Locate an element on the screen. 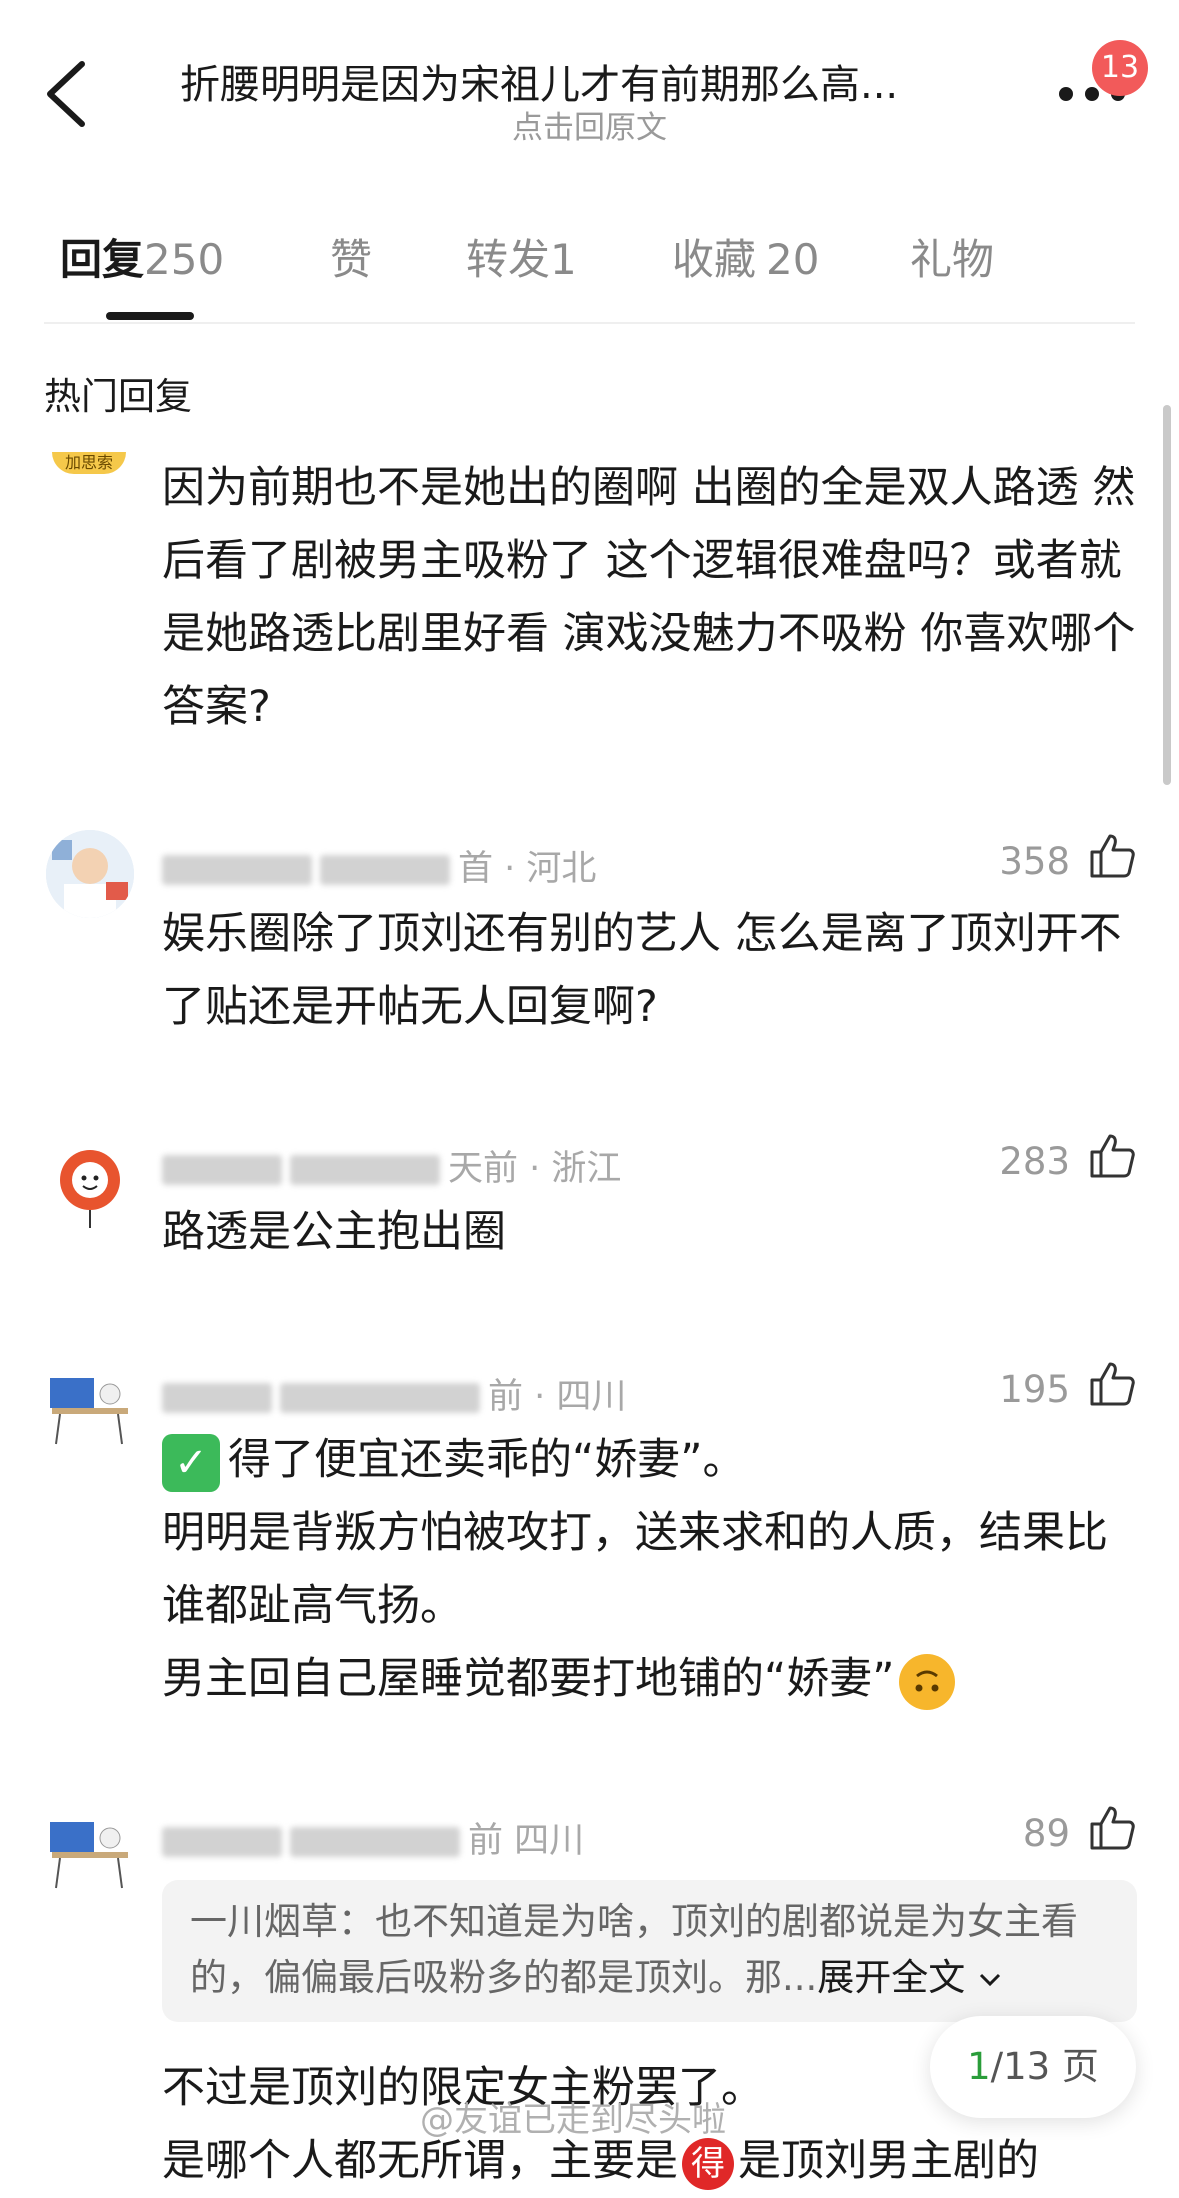 This screenshot has height=2198, width=1179. notification-badge: 13 is located at coordinates (1120, 68).